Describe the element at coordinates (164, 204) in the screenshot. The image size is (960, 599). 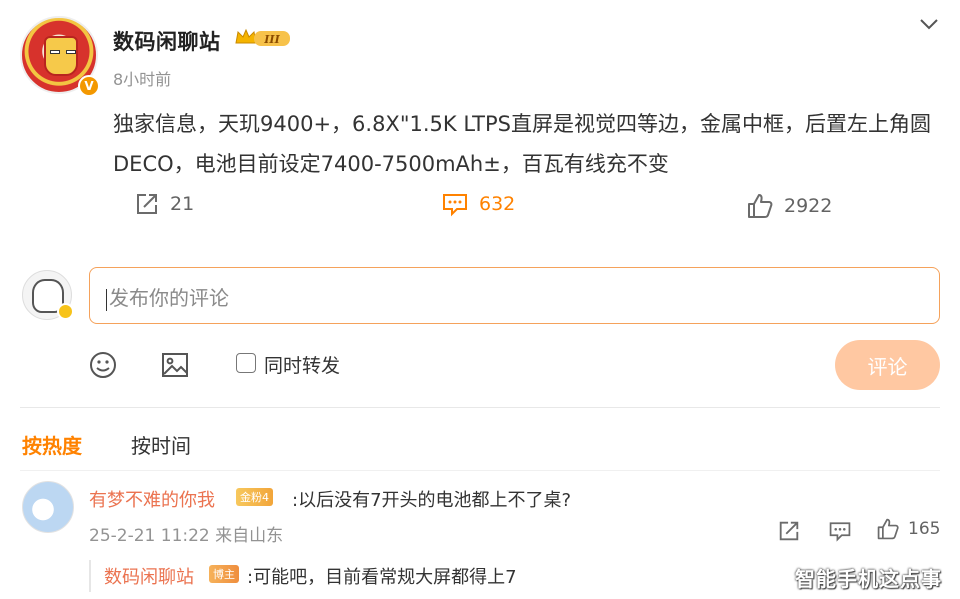
I see `repost-button: 21` at that location.